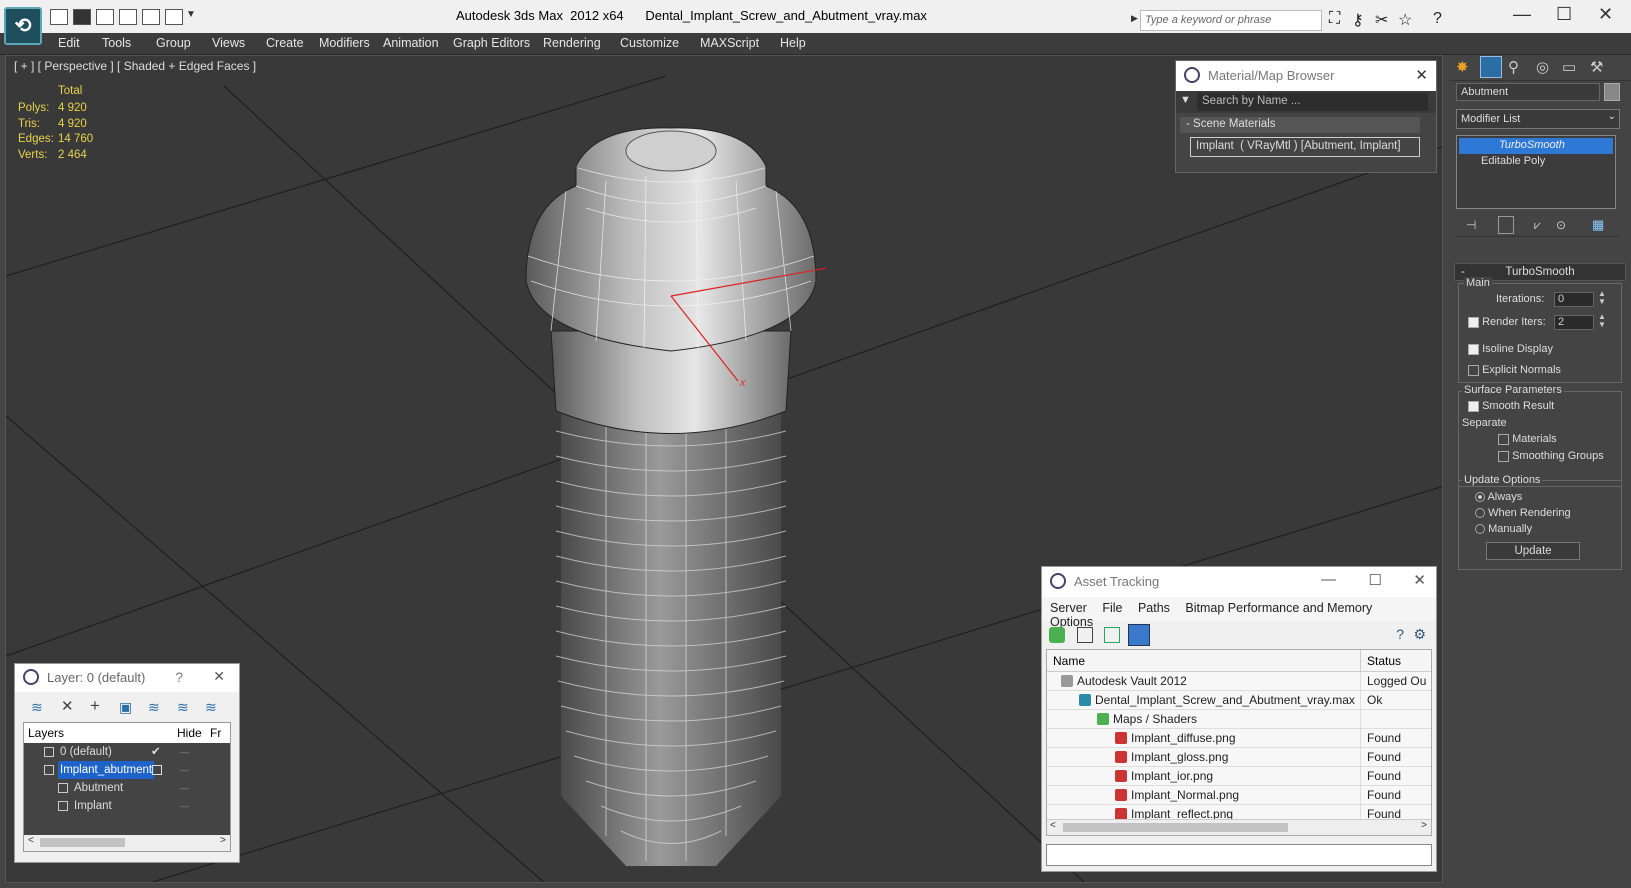 Image resolution: width=1631 pixels, height=888 pixels. Describe the element at coordinates (127, 843) in the screenshot. I see `layer-scrollbar: < >` at that location.